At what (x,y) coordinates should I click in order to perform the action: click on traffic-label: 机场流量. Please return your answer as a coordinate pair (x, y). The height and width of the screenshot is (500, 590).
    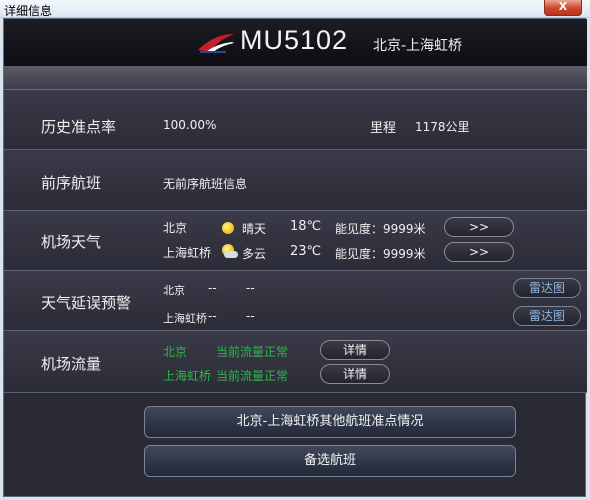
    Looking at the image, I should click on (71, 364).